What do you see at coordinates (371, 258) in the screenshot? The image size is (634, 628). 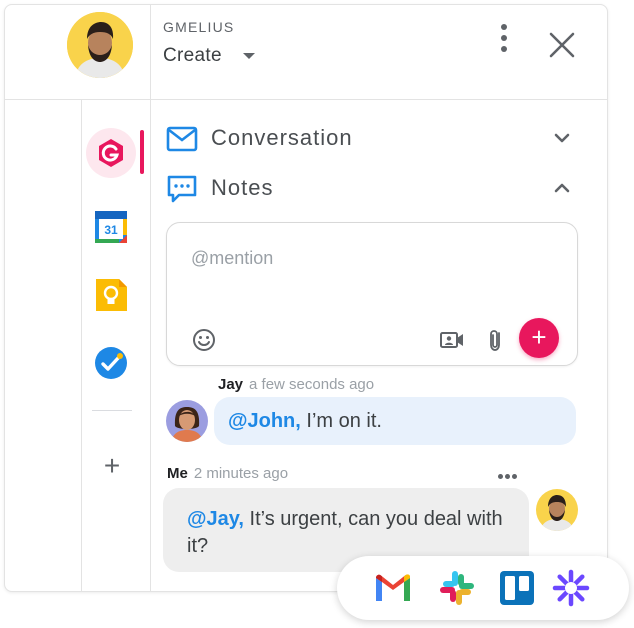 I see `mention-input` at bounding box center [371, 258].